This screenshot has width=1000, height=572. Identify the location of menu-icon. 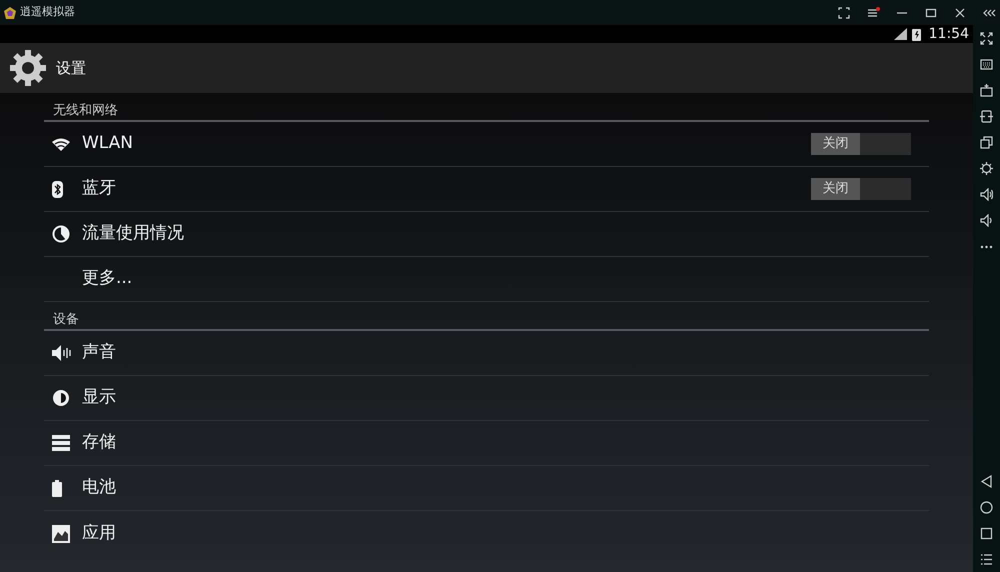
(873, 12).